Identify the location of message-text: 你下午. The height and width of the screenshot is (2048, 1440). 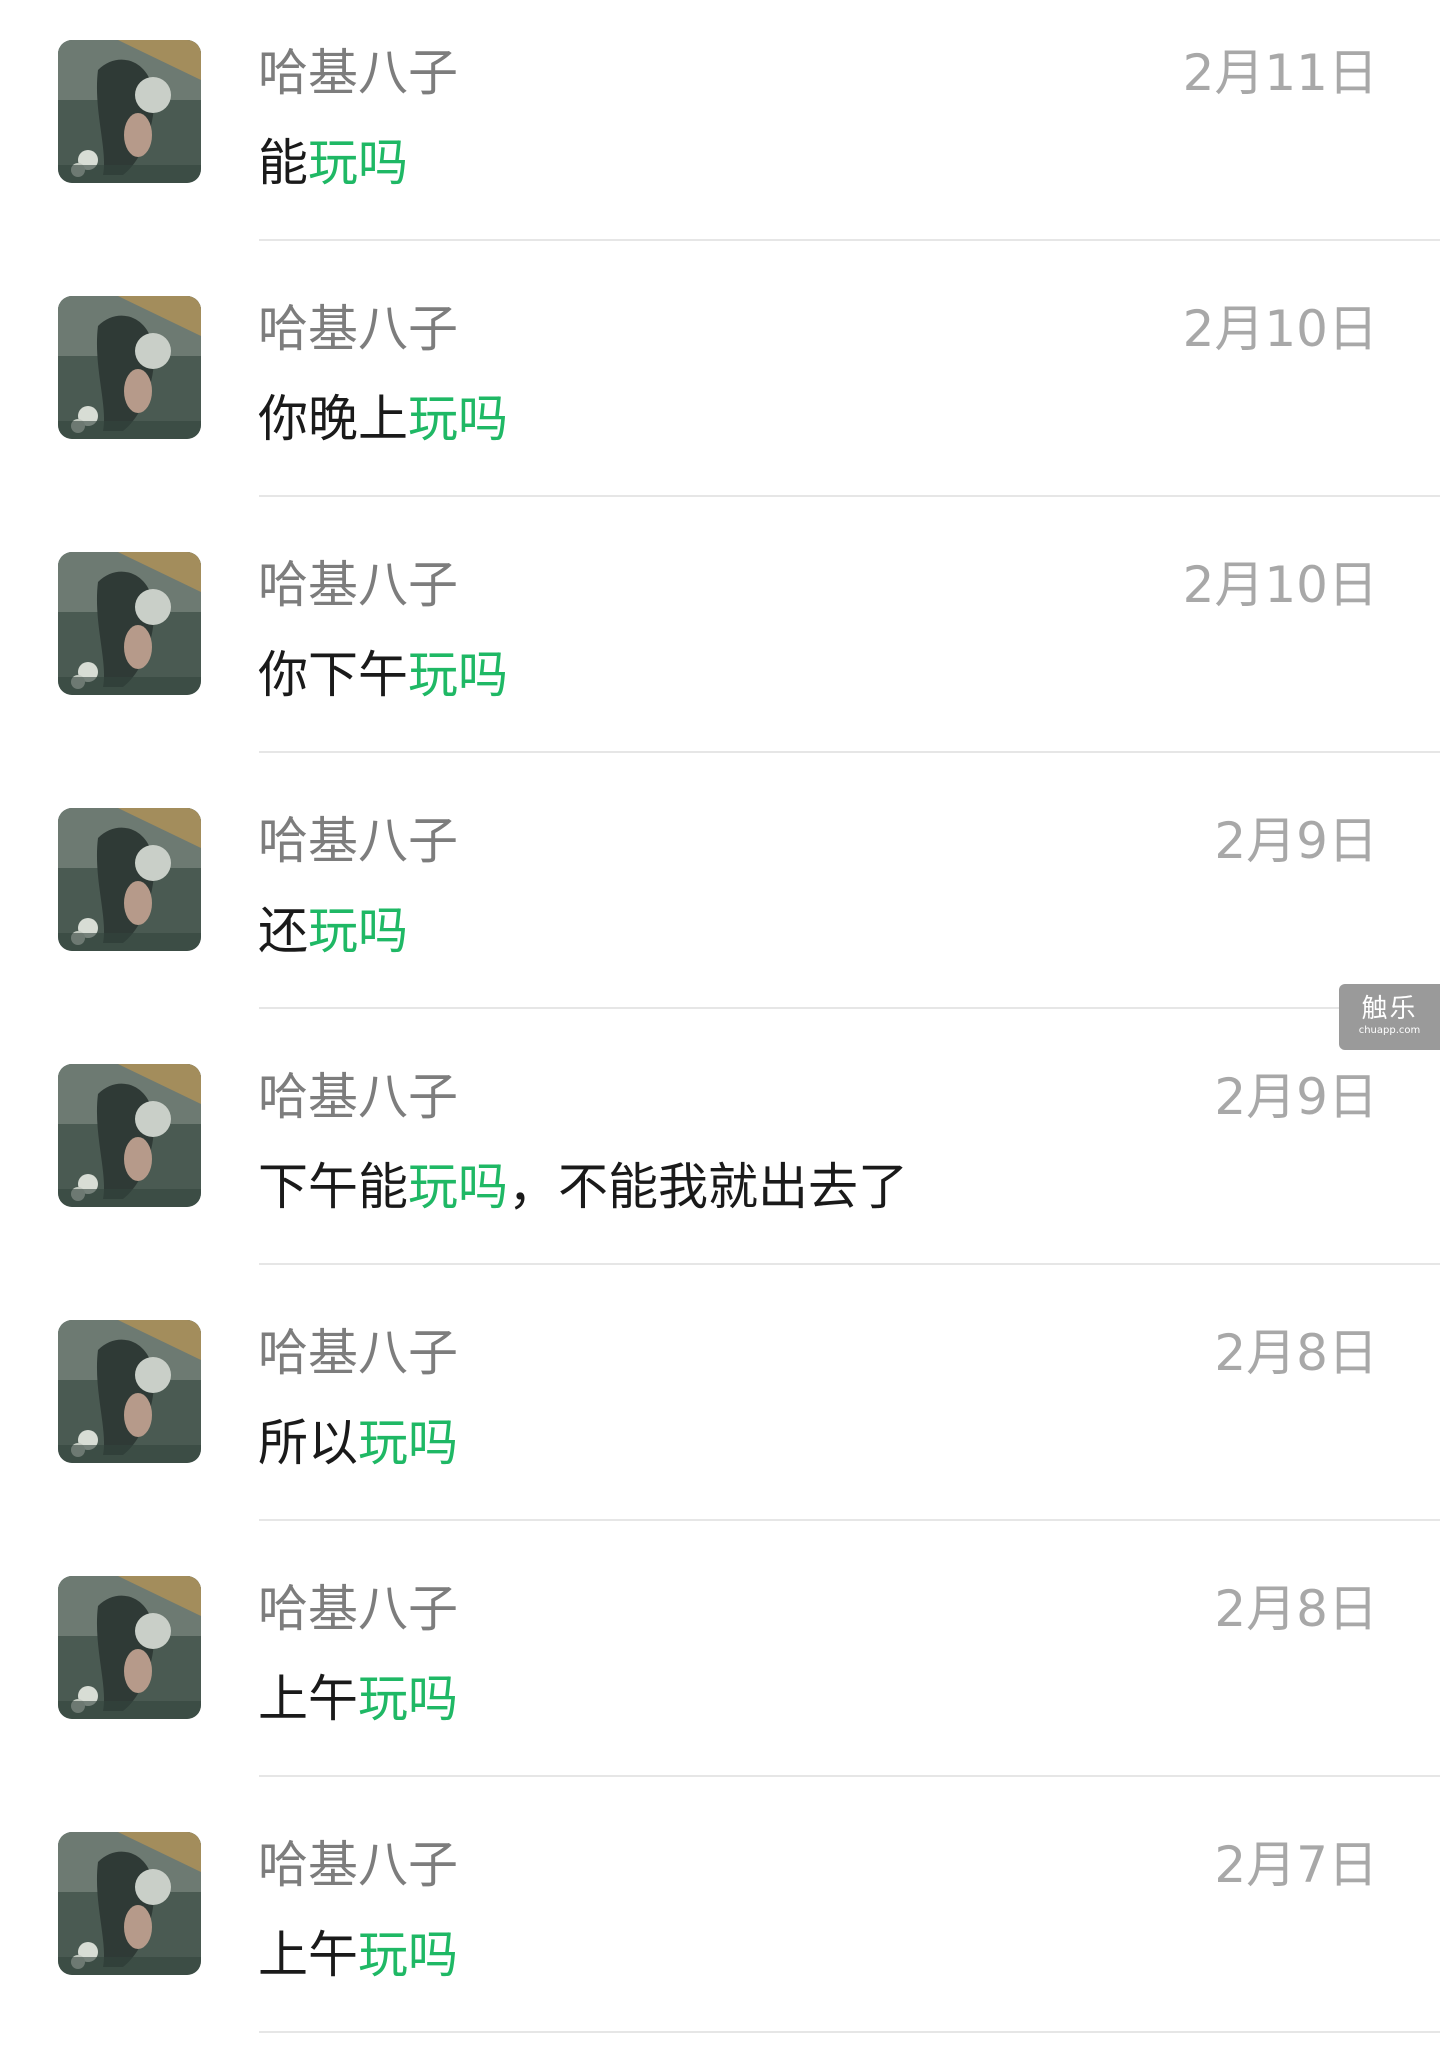
(333, 675).